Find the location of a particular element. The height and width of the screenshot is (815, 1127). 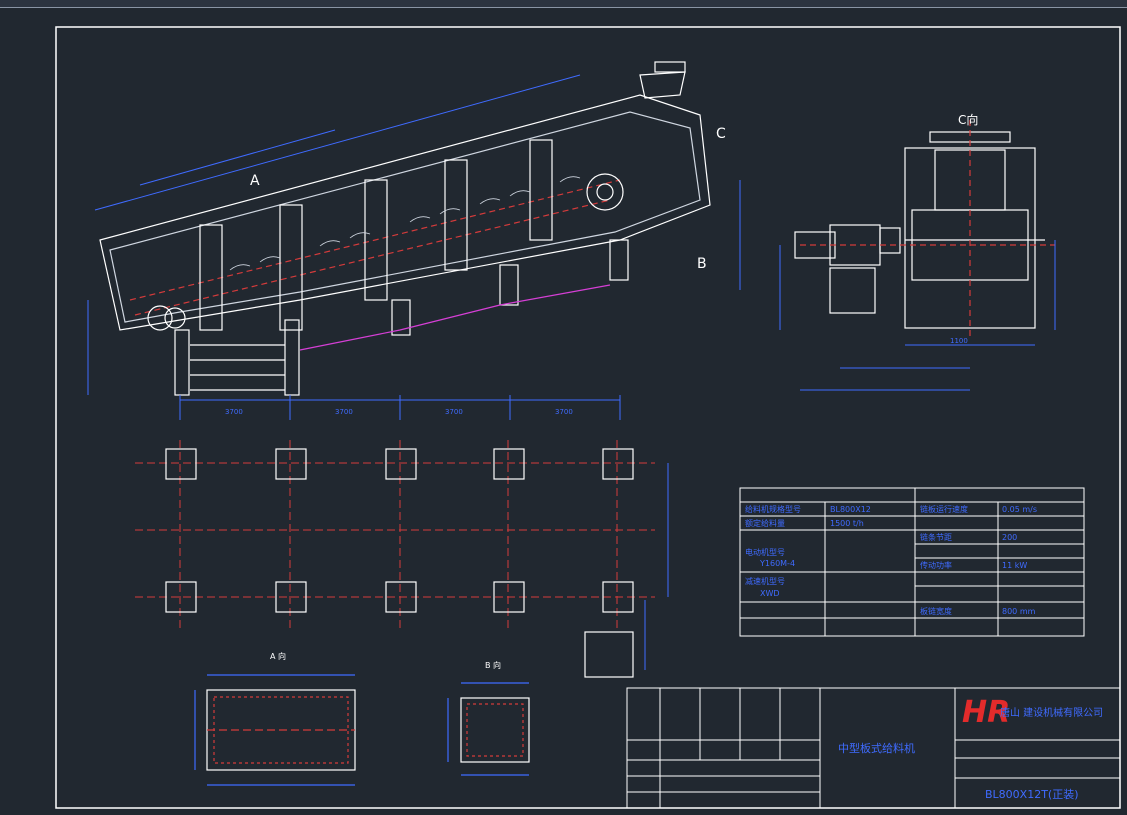

drawing-number: BL800X12T(正装) is located at coordinates (1032, 794).